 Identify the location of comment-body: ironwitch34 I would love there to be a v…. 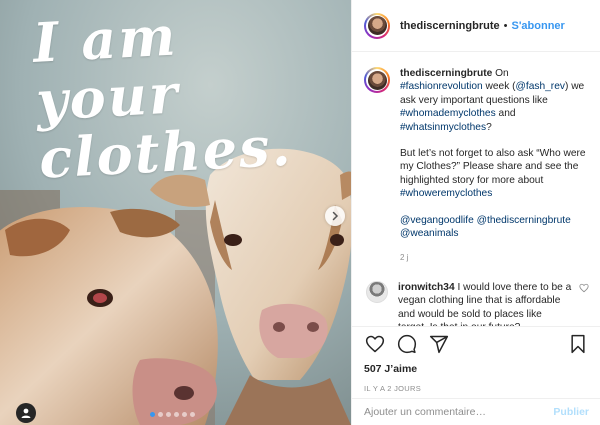
(485, 303).